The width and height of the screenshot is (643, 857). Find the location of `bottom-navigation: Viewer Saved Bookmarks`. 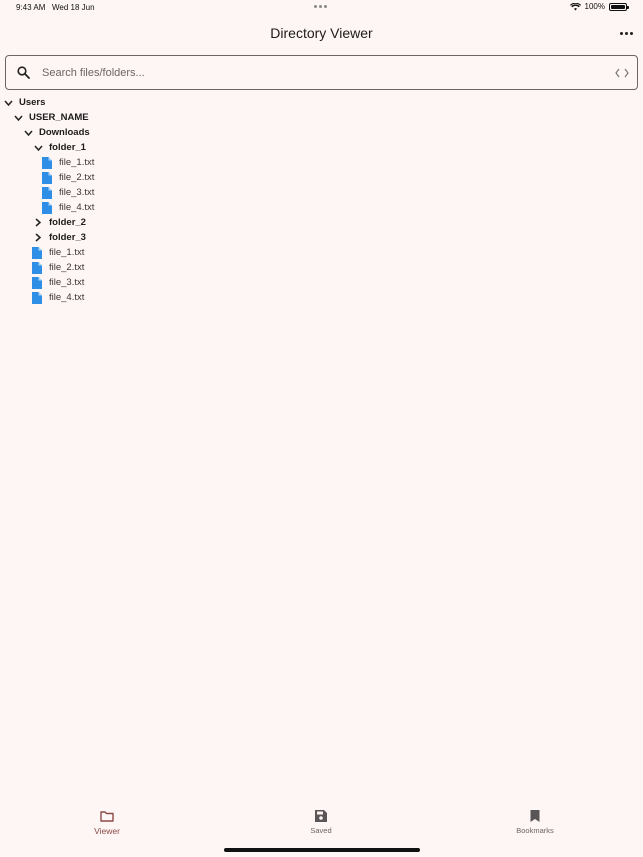

bottom-navigation: Viewer Saved Bookmarks is located at coordinates (321, 822).